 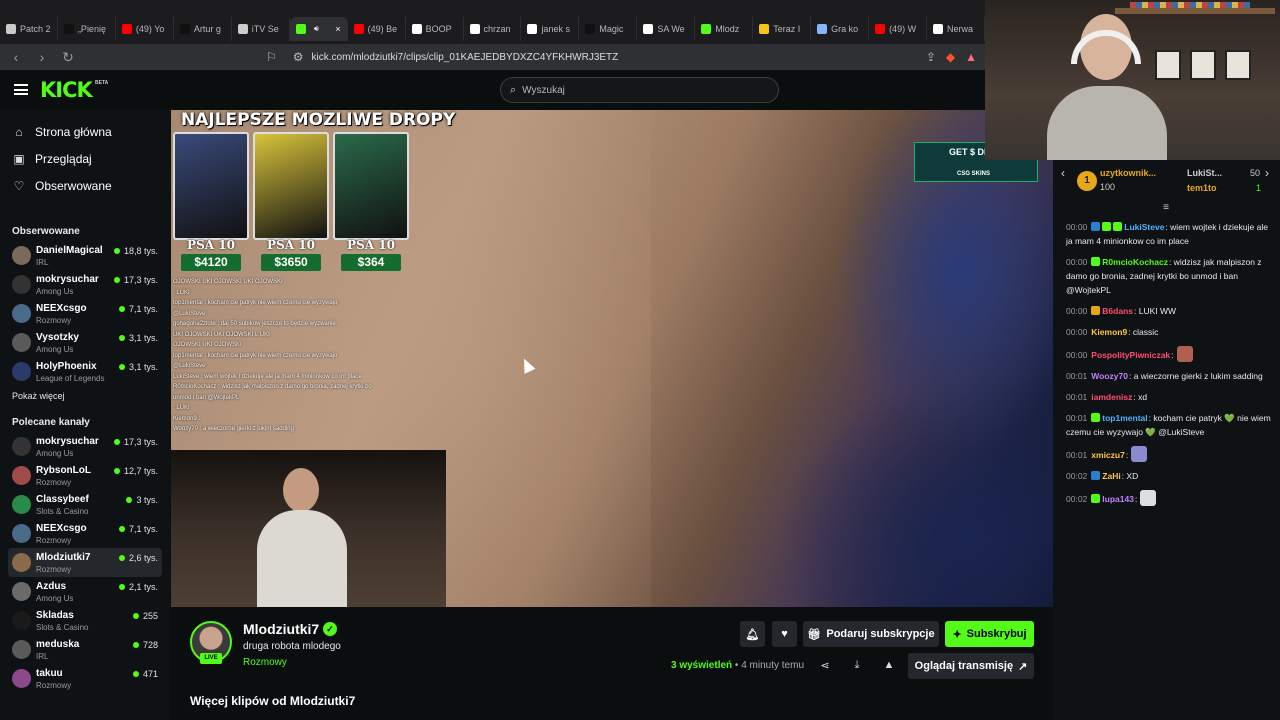 I want to click on chat-filter-icon: ≡, so click(x=1166, y=207).